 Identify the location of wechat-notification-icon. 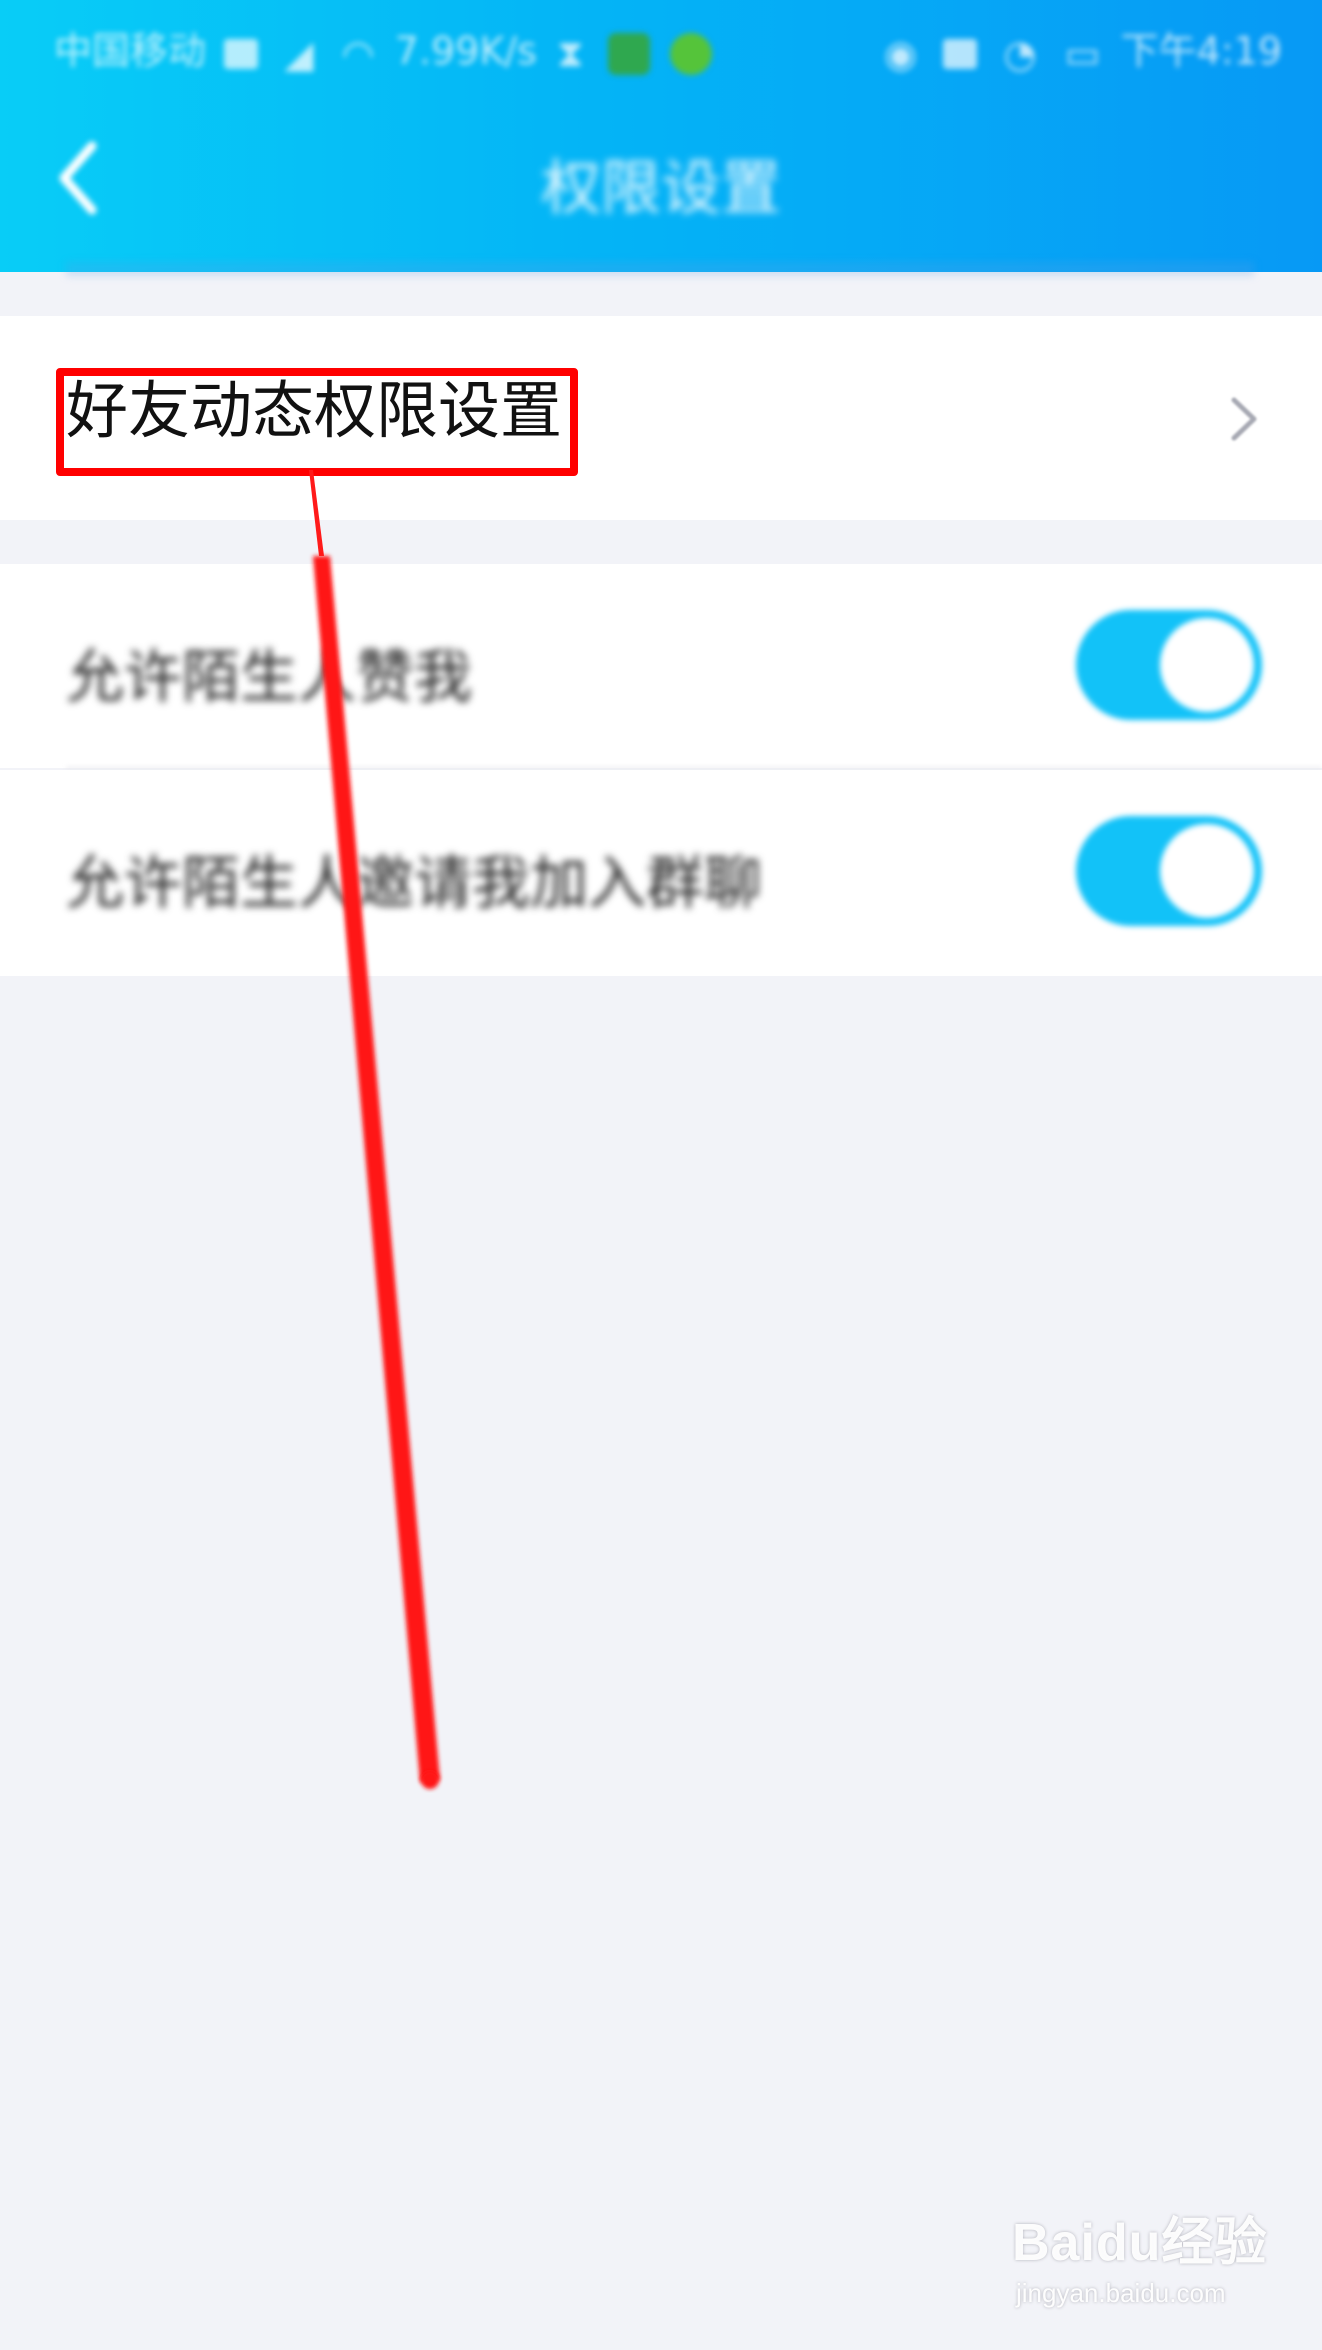
(690, 53).